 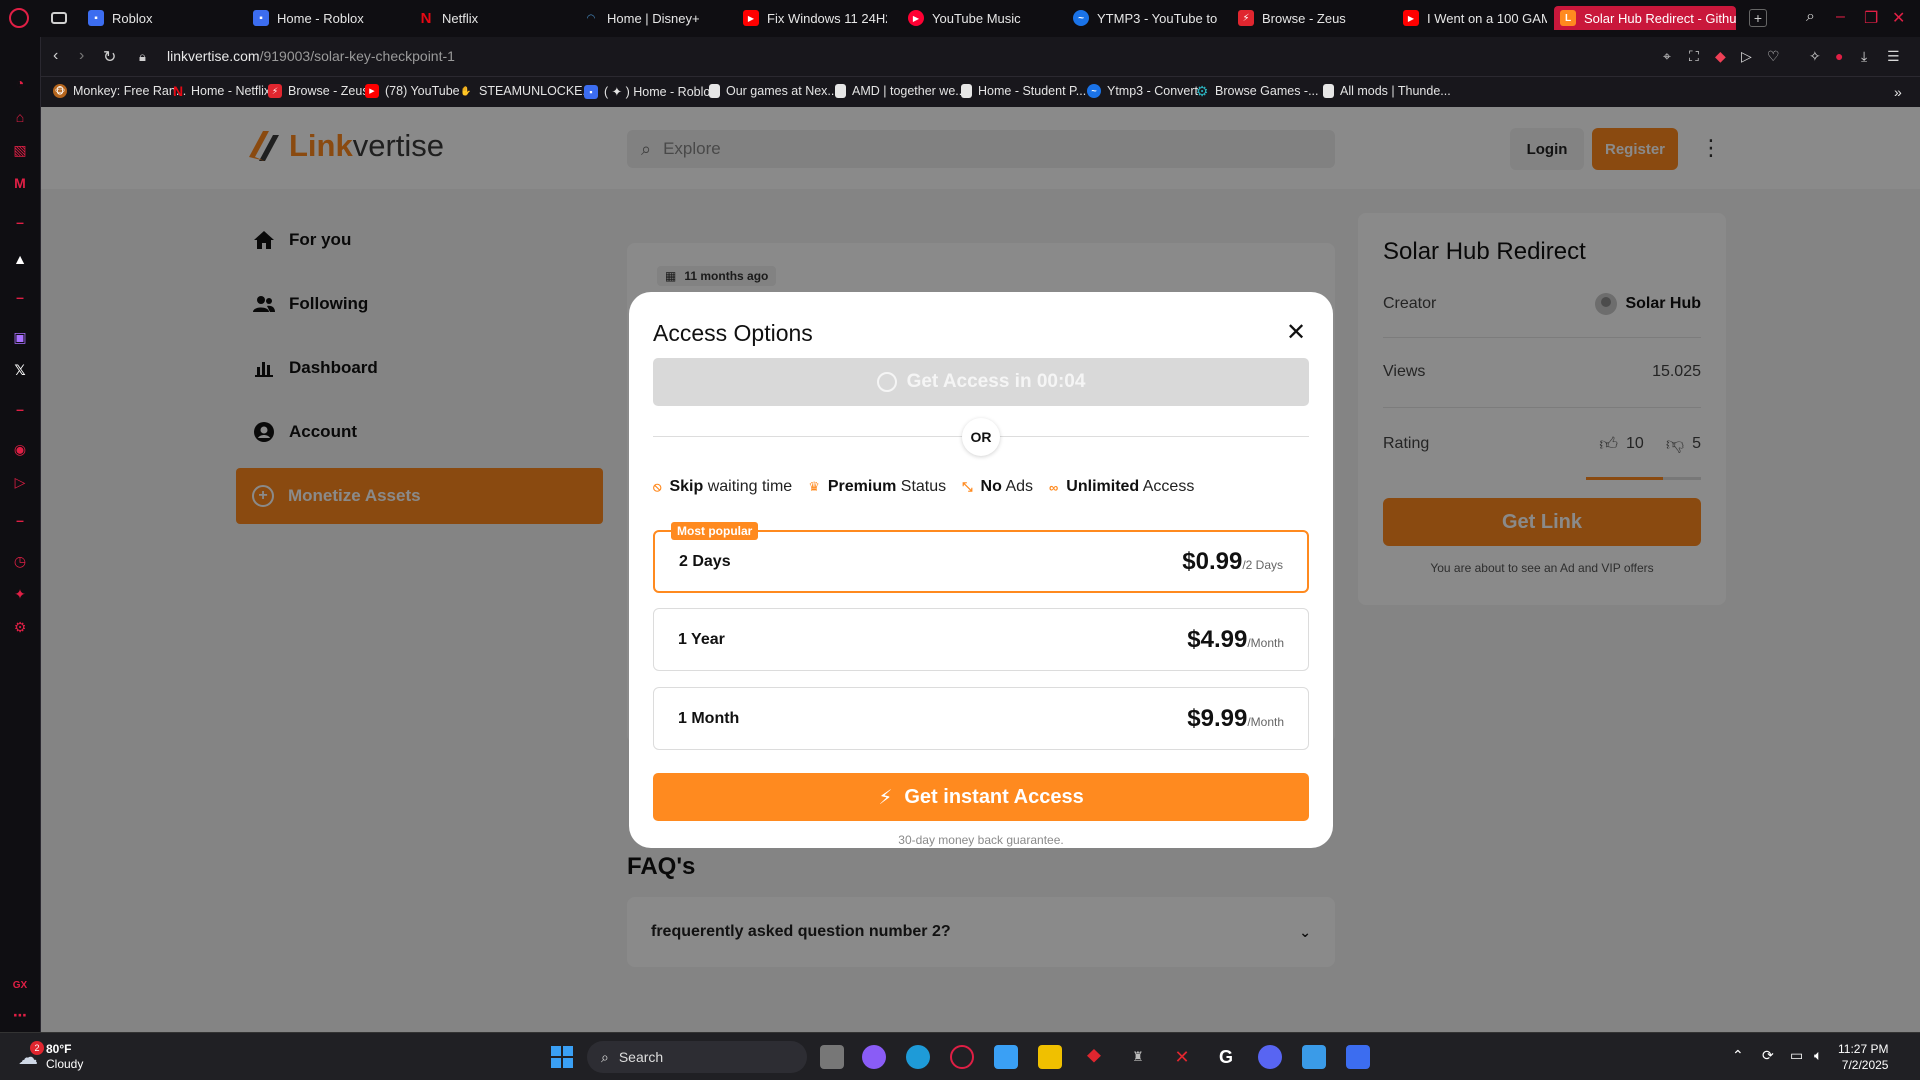 What do you see at coordinates (1645, 18) in the screenshot?
I see `tab-solar-hub: L Solar Hub Redirect - Githu` at bounding box center [1645, 18].